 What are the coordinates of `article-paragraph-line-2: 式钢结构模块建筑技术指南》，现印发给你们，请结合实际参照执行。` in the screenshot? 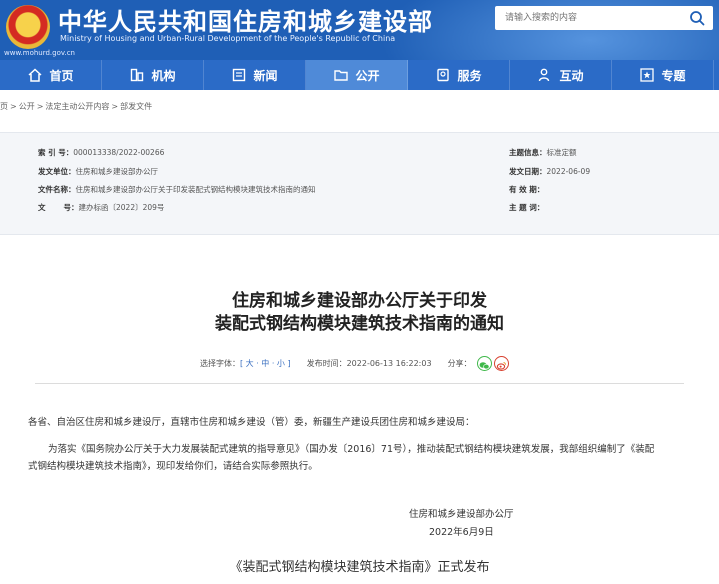 It's located at (173, 466).